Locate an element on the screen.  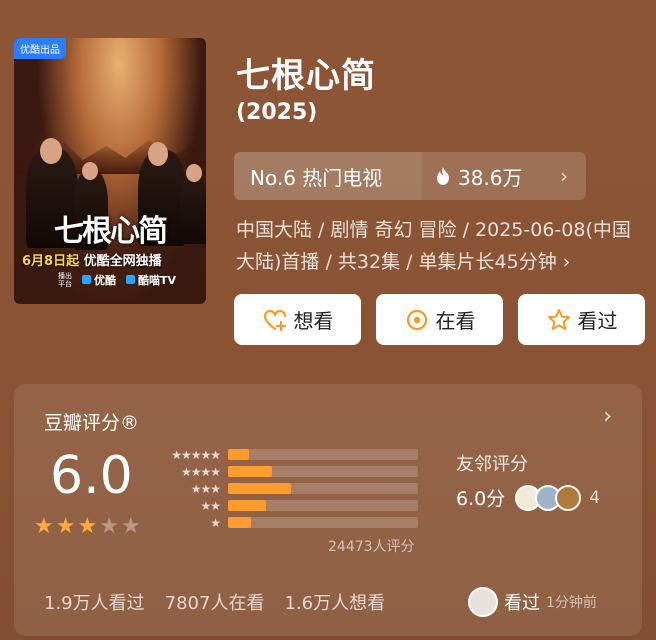
friend-avatar is located at coordinates (568, 497).